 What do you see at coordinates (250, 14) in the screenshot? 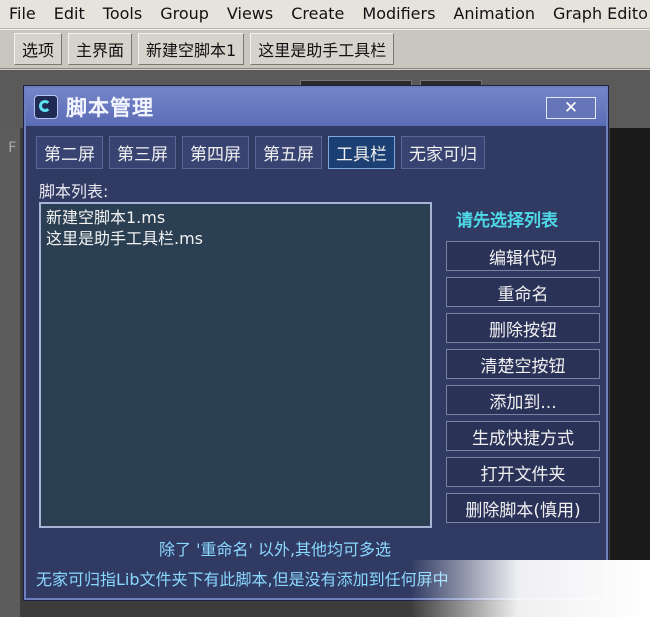
I see `menu-views: Views` at bounding box center [250, 14].